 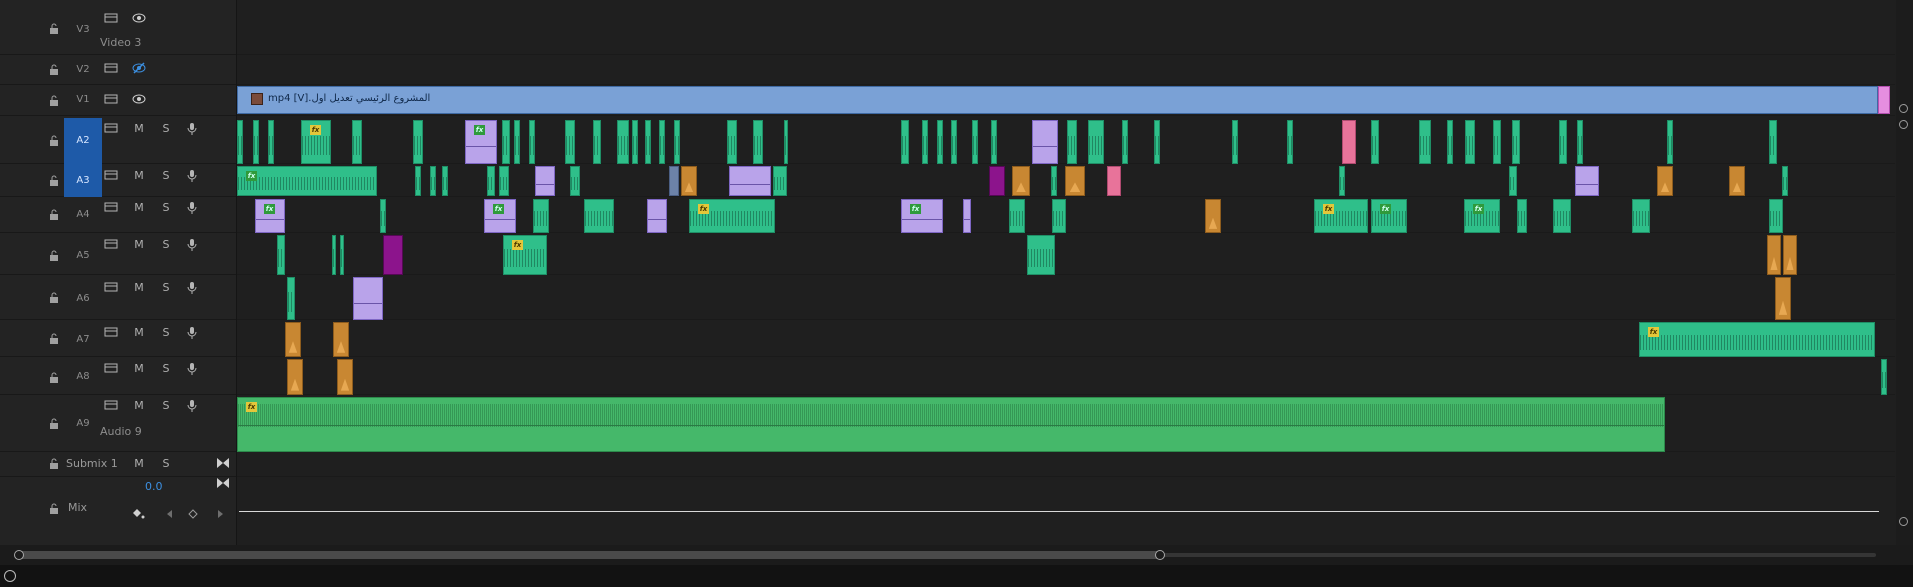 What do you see at coordinates (951, 424) in the screenshot?
I see `music-clip: fx` at bounding box center [951, 424].